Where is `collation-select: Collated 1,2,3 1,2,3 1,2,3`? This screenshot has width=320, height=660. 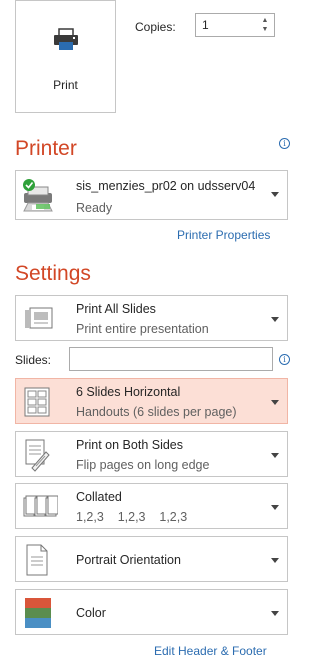 collation-select: Collated 1,2,3 1,2,3 1,2,3 is located at coordinates (151, 506).